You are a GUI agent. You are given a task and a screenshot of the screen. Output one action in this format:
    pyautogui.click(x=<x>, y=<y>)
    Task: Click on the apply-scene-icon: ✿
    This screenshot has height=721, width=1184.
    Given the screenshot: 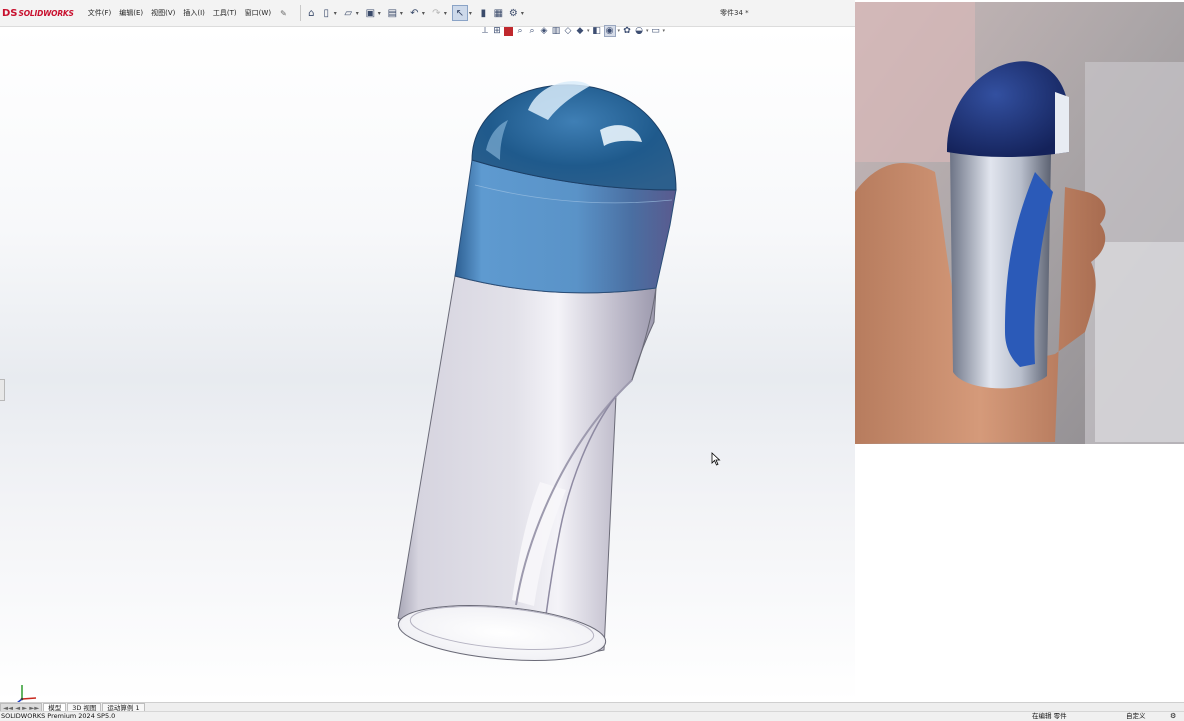 What is the action you would take?
    pyautogui.click(x=627, y=31)
    